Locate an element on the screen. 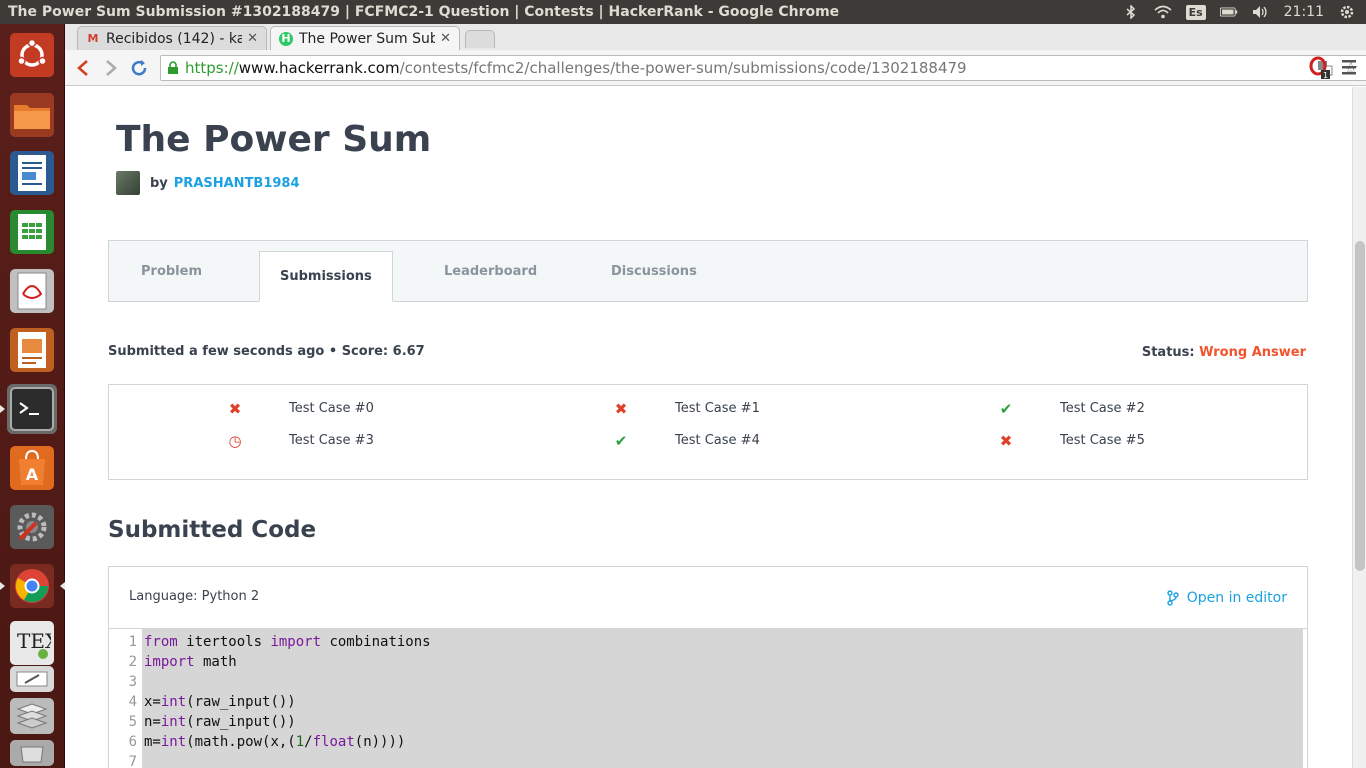 The image size is (1366, 768). author-avatar is located at coordinates (128, 183).